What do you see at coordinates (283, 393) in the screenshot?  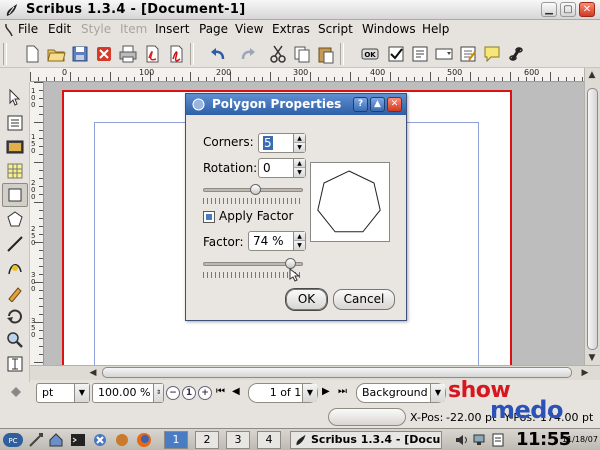 I see `page-select: 1 of 1 ▼` at bounding box center [283, 393].